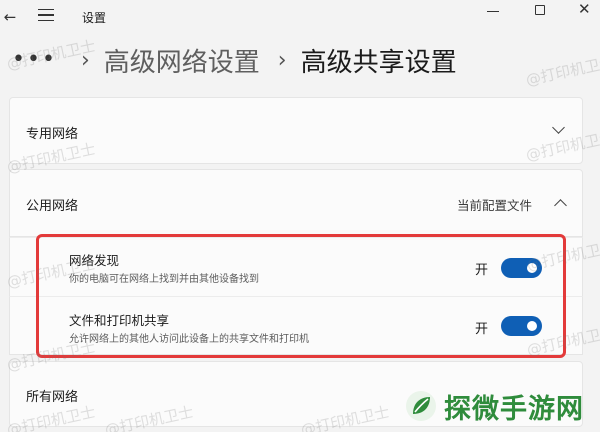 The width and height of the screenshot is (600, 432). What do you see at coordinates (493, 11) in the screenshot?
I see `minimize-icon` at bounding box center [493, 11].